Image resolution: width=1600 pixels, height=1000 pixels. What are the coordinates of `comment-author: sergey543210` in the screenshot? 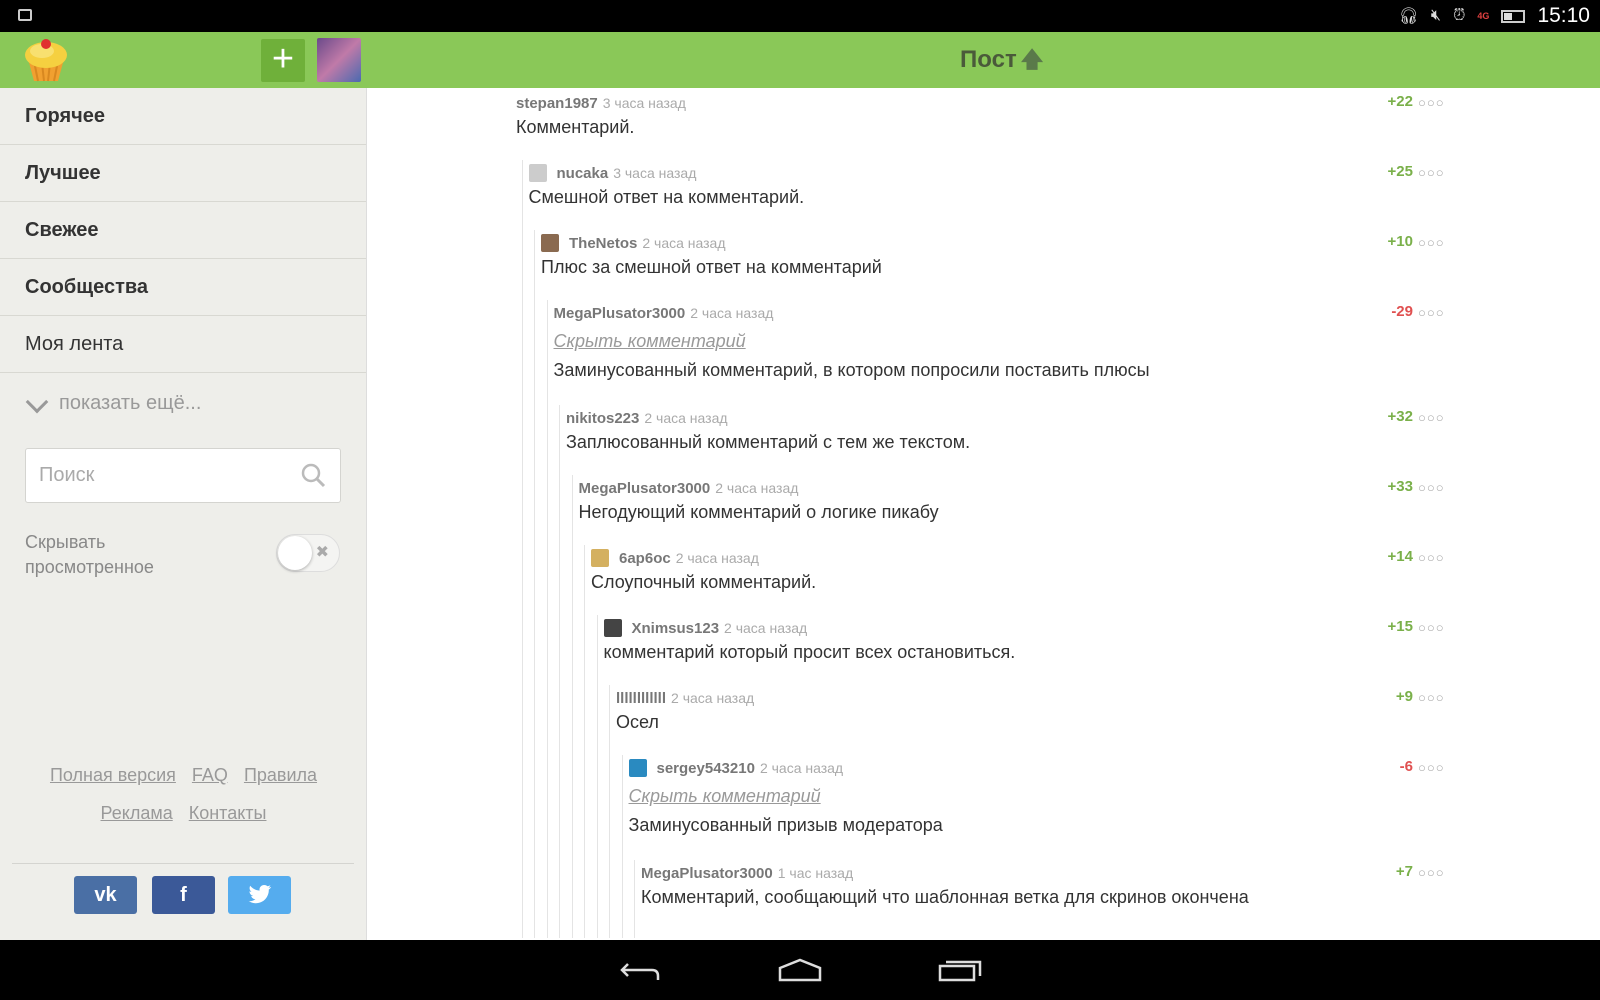 It's located at (706, 768).